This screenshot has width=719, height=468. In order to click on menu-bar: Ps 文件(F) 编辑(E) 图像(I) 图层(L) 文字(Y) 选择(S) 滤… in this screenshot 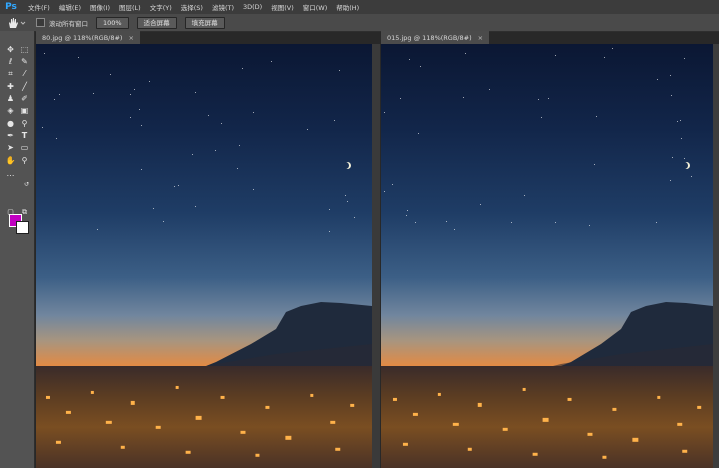, I will do `click(359, 7)`.